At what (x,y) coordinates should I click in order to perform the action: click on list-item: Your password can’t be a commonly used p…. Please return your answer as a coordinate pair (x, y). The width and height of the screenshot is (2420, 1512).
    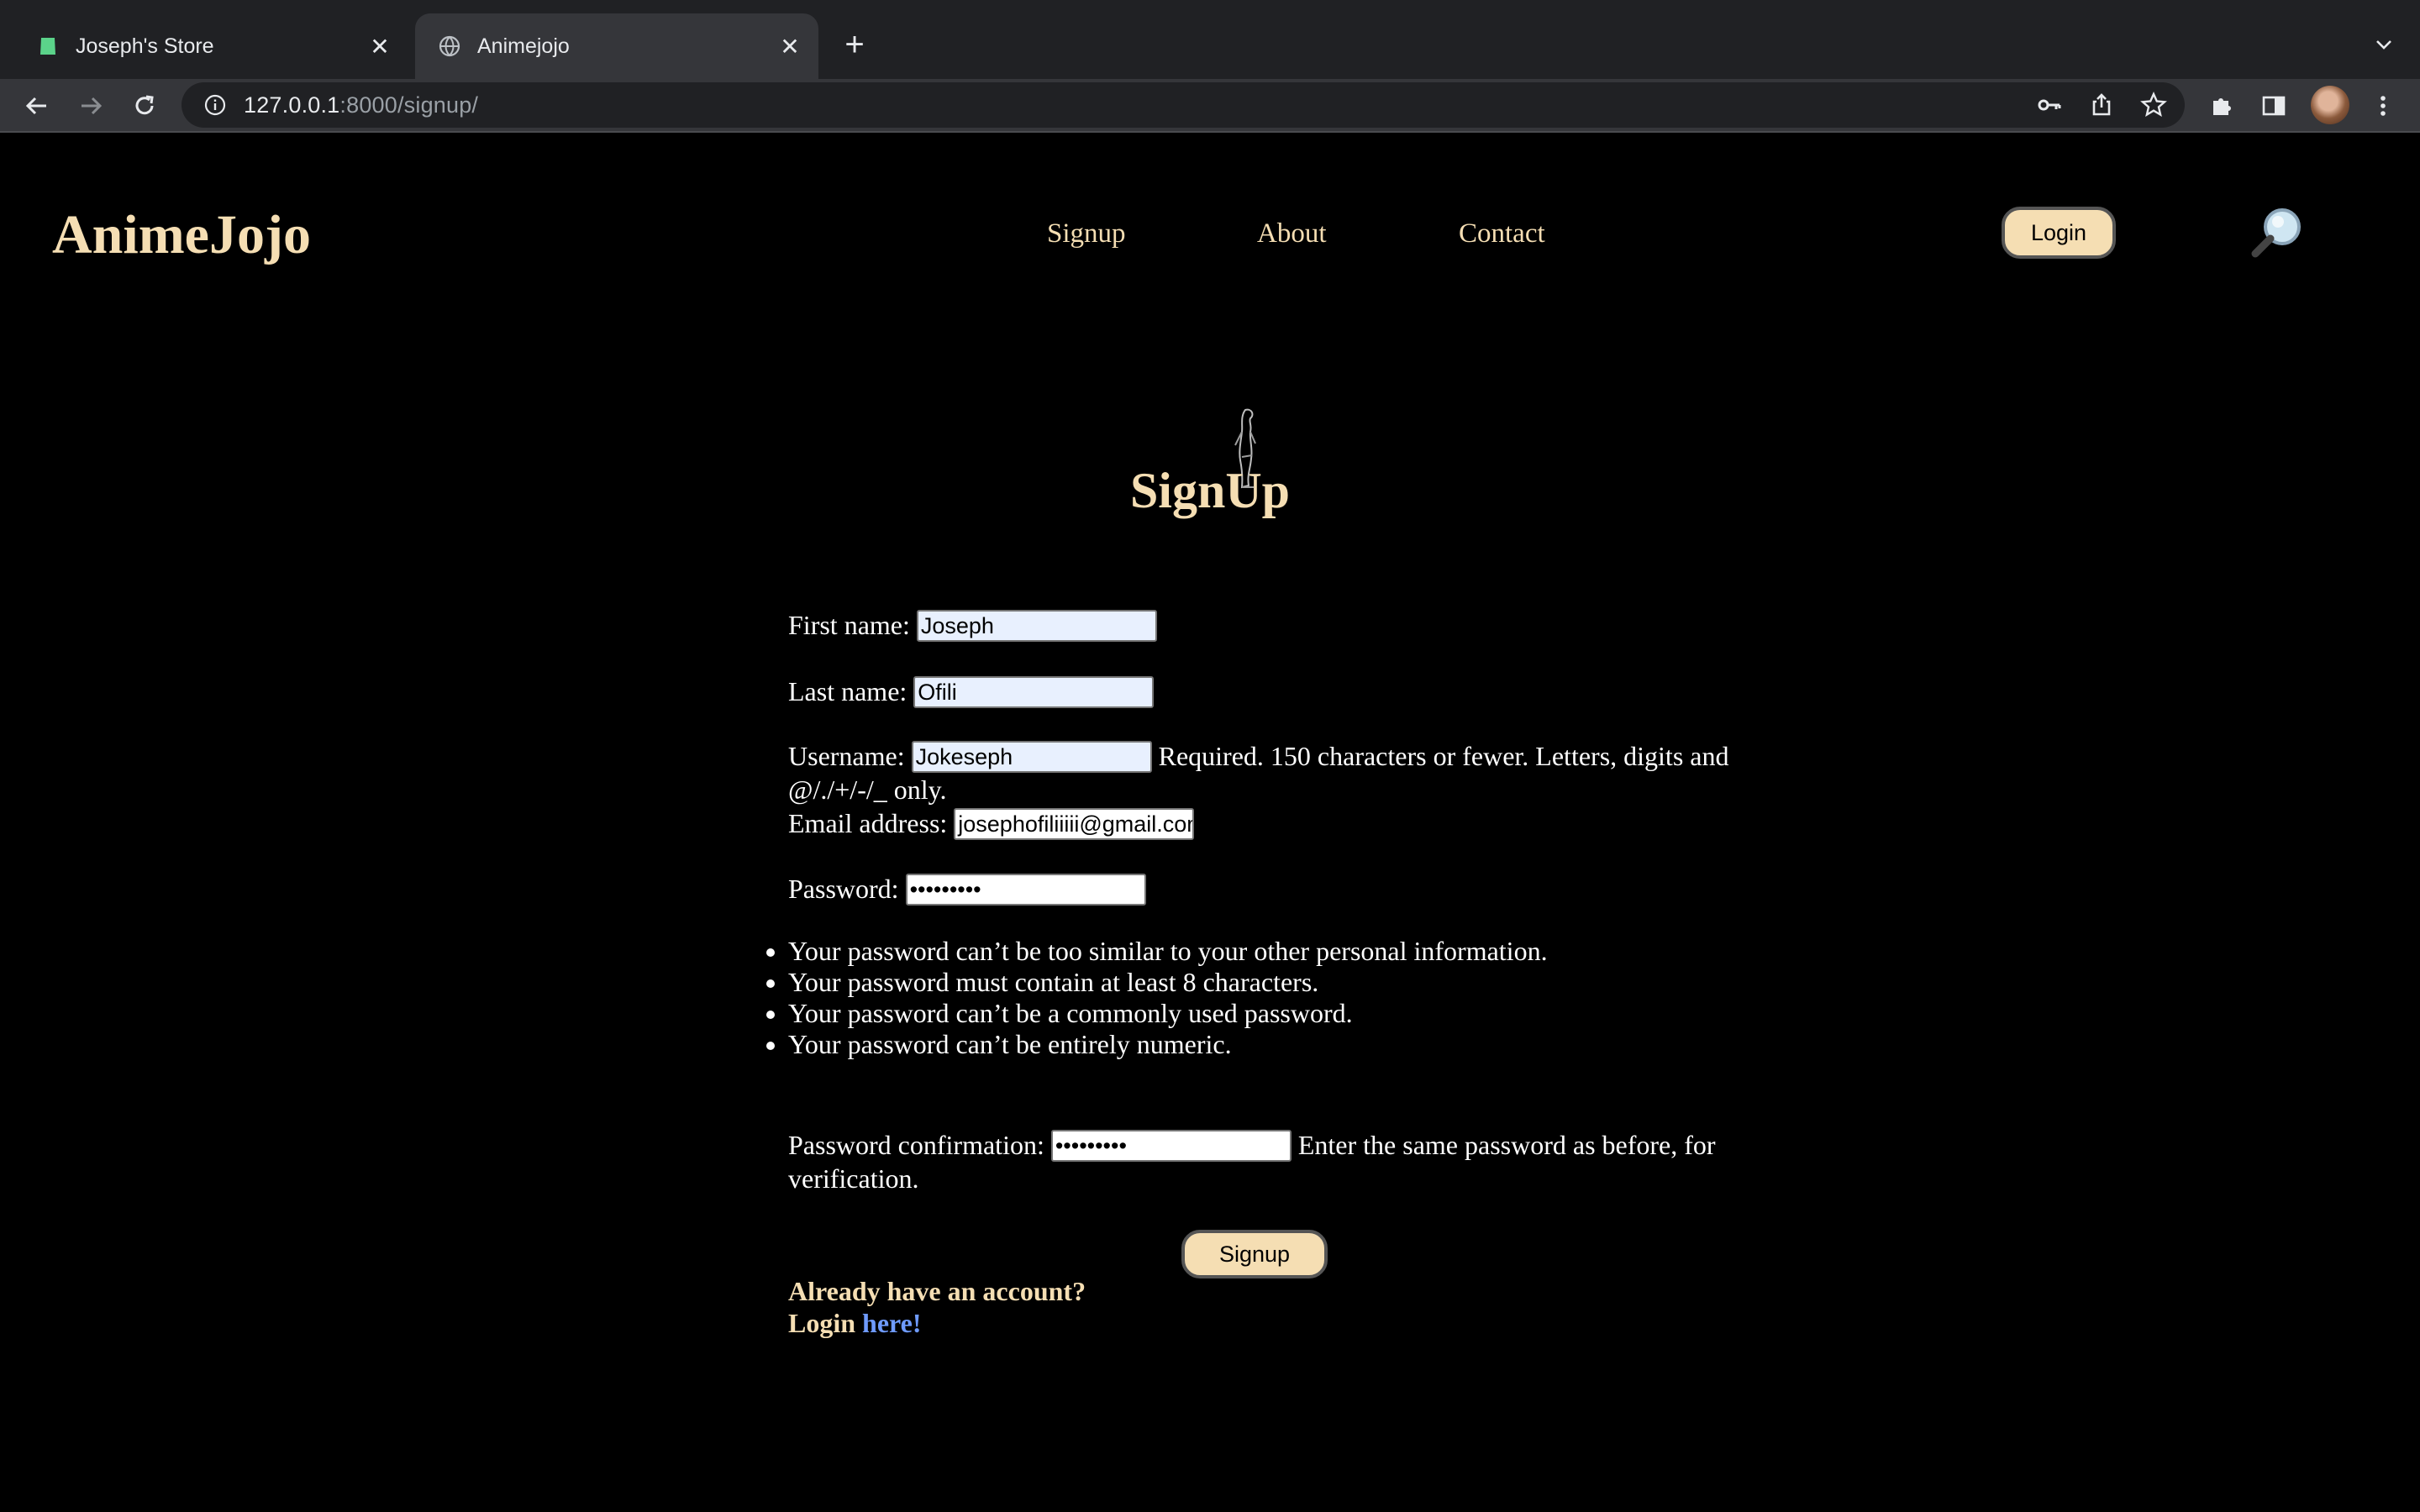
    Looking at the image, I should click on (1168, 1013).